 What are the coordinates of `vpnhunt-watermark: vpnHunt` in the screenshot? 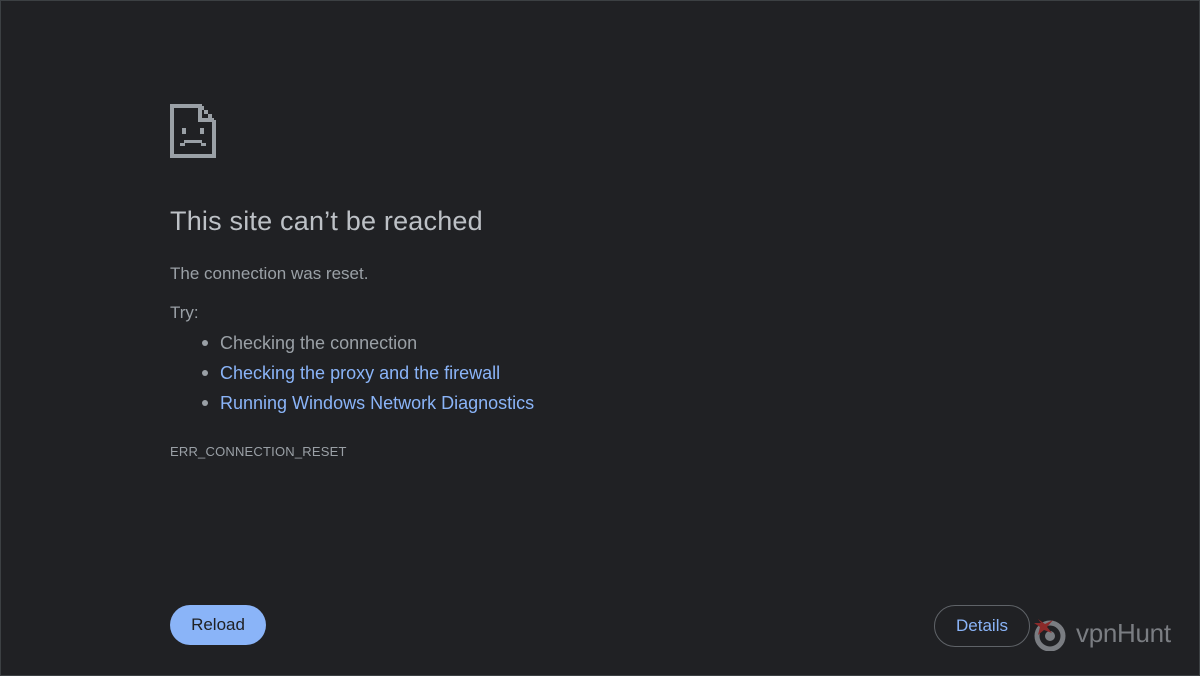 It's located at (1101, 633).